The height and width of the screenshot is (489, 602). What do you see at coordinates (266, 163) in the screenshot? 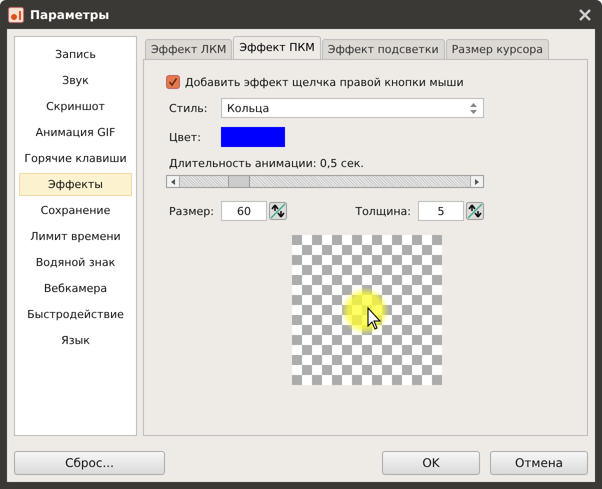
I see `duration-label: Длительность анимации: 0,5 сек.` at bounding box center [266, 163].